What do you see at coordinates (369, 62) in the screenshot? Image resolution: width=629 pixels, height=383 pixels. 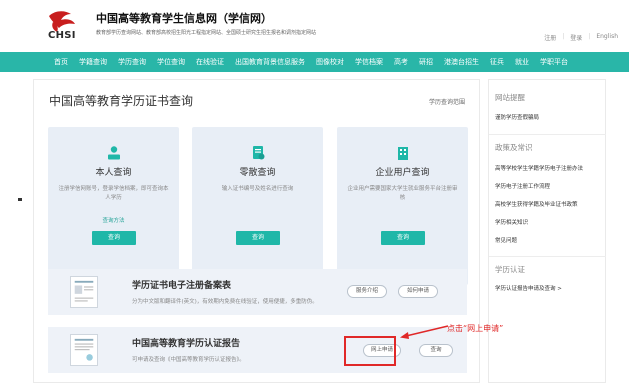 I see `nav-item-archive: 学信档案` at bounding box center [369, 62].